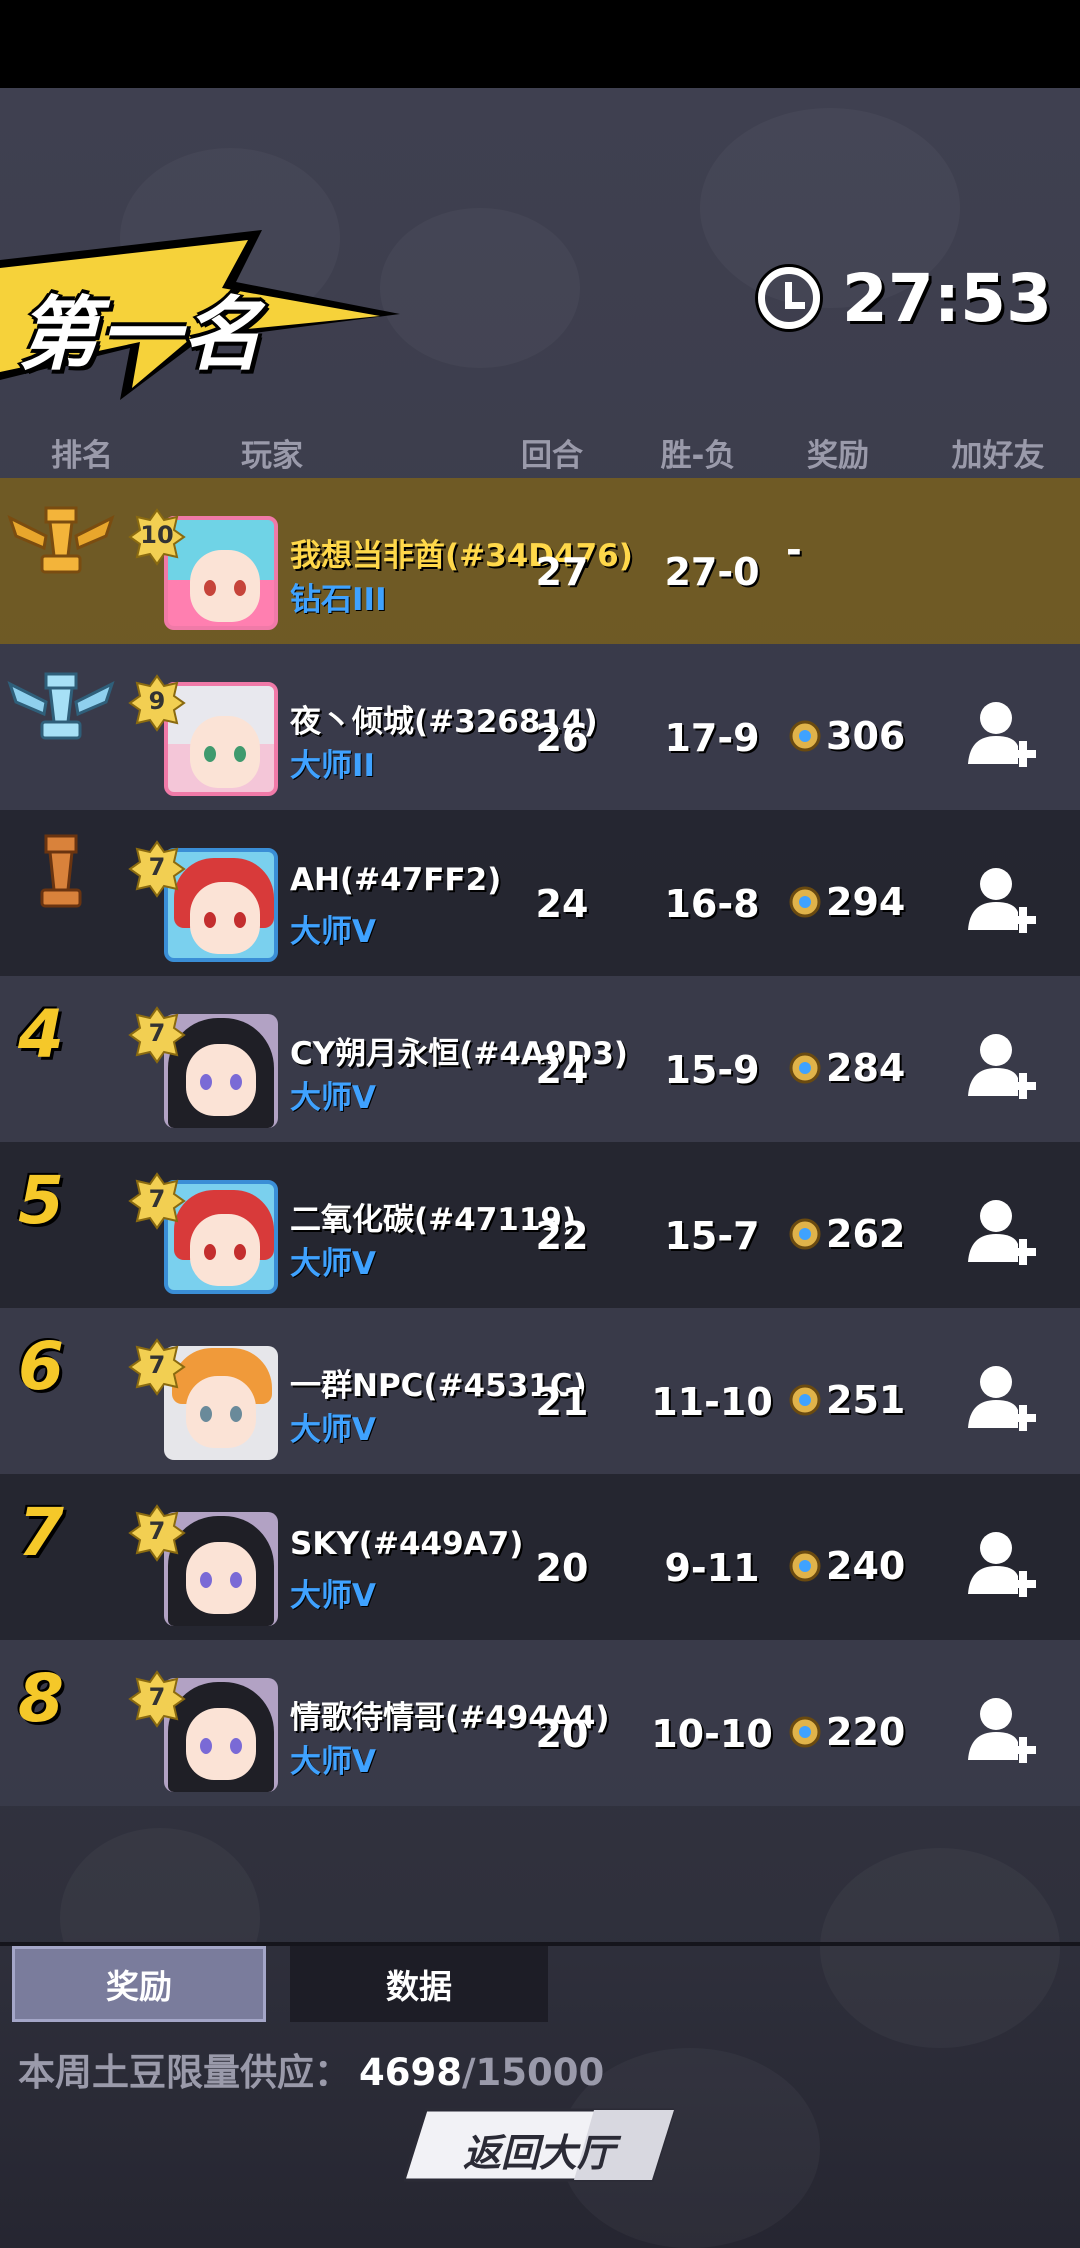  I want to click on player-row: 5 7 二氧化碳(#47119) 大师V 22 15-7 262, so click(540, 1225).